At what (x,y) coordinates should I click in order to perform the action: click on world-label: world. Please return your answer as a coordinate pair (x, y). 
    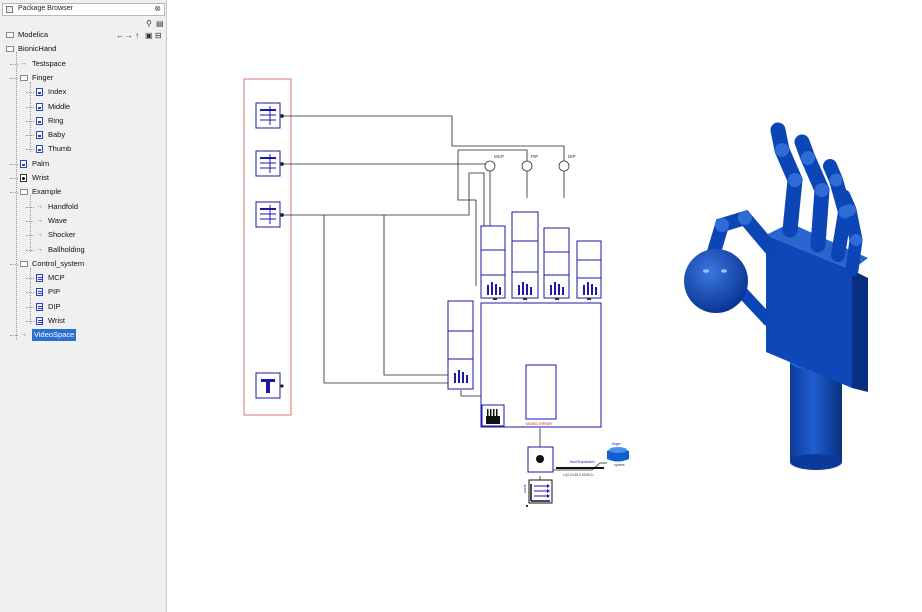
    Looking at the image, I should click on (525, 489).